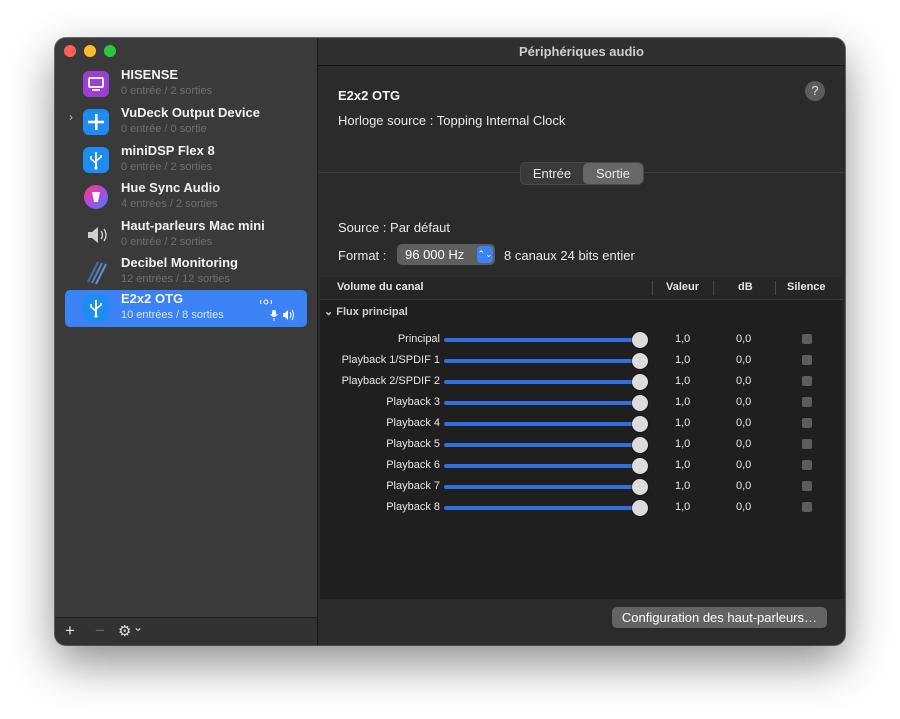 The width and height of the screenshot is (900, 719). Describe the element at coordinates (394, 227) in the screenshot. I see `source-label: Source : Par défaut` at that location.